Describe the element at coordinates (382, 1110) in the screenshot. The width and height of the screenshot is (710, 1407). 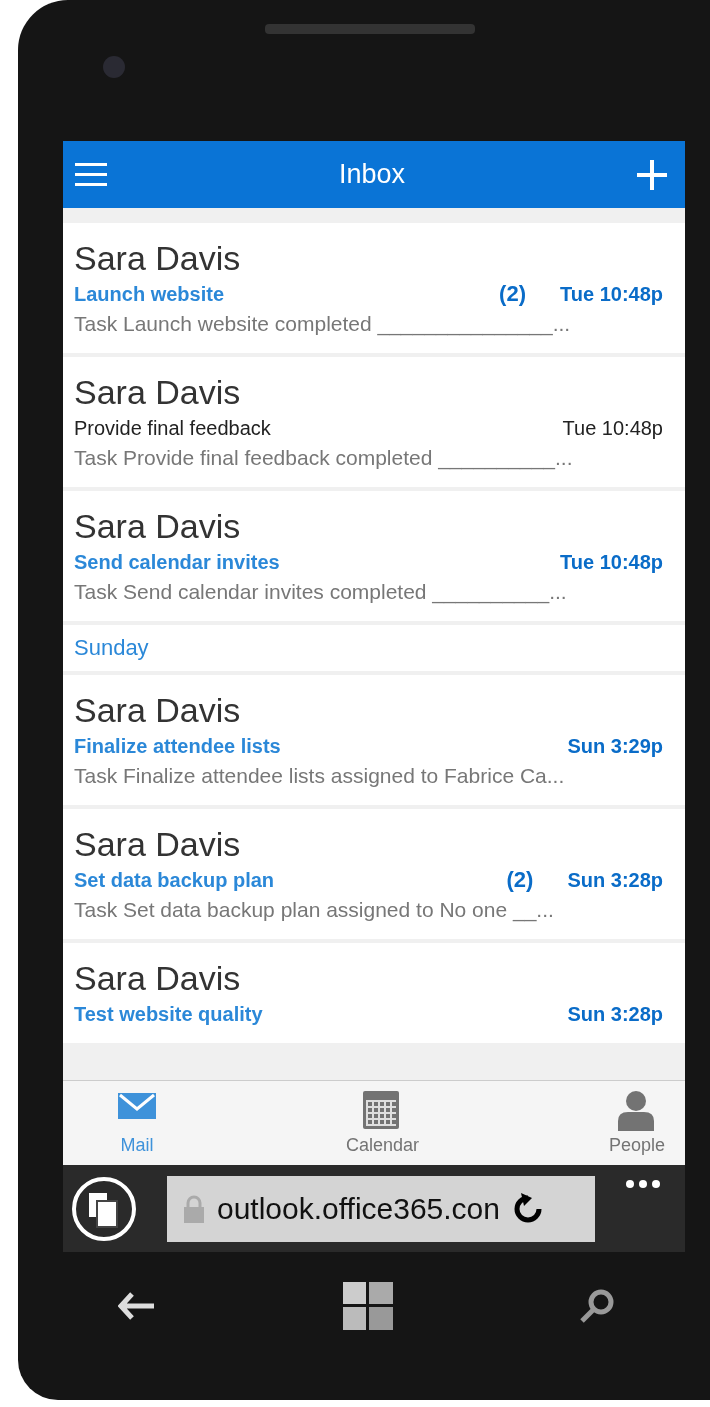
I see `calendar-icon` at that location.